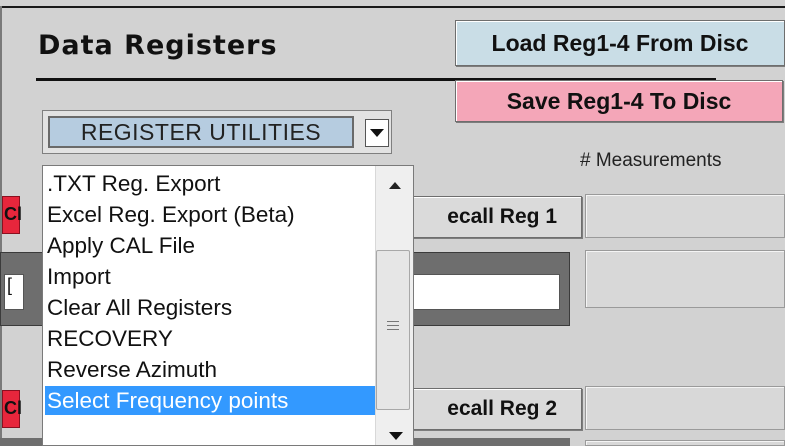 The width and height of the screenshot is (785, 446). Describe the element at coordinates (14, 292) in the screenshot. I see `register-name-input-fragment: [` at that location.